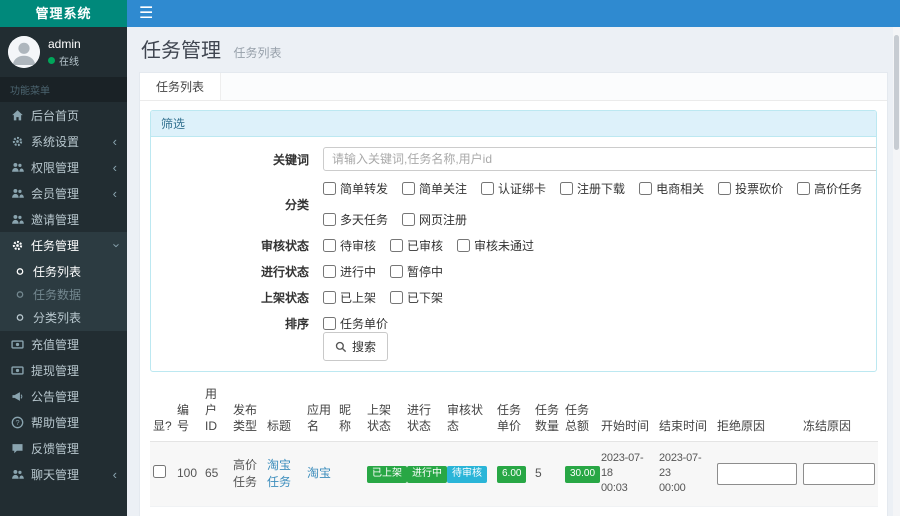  Describe the element at coordinates (355, 323) in the screenshot. I see `filter-option: 任务单价` at that location.